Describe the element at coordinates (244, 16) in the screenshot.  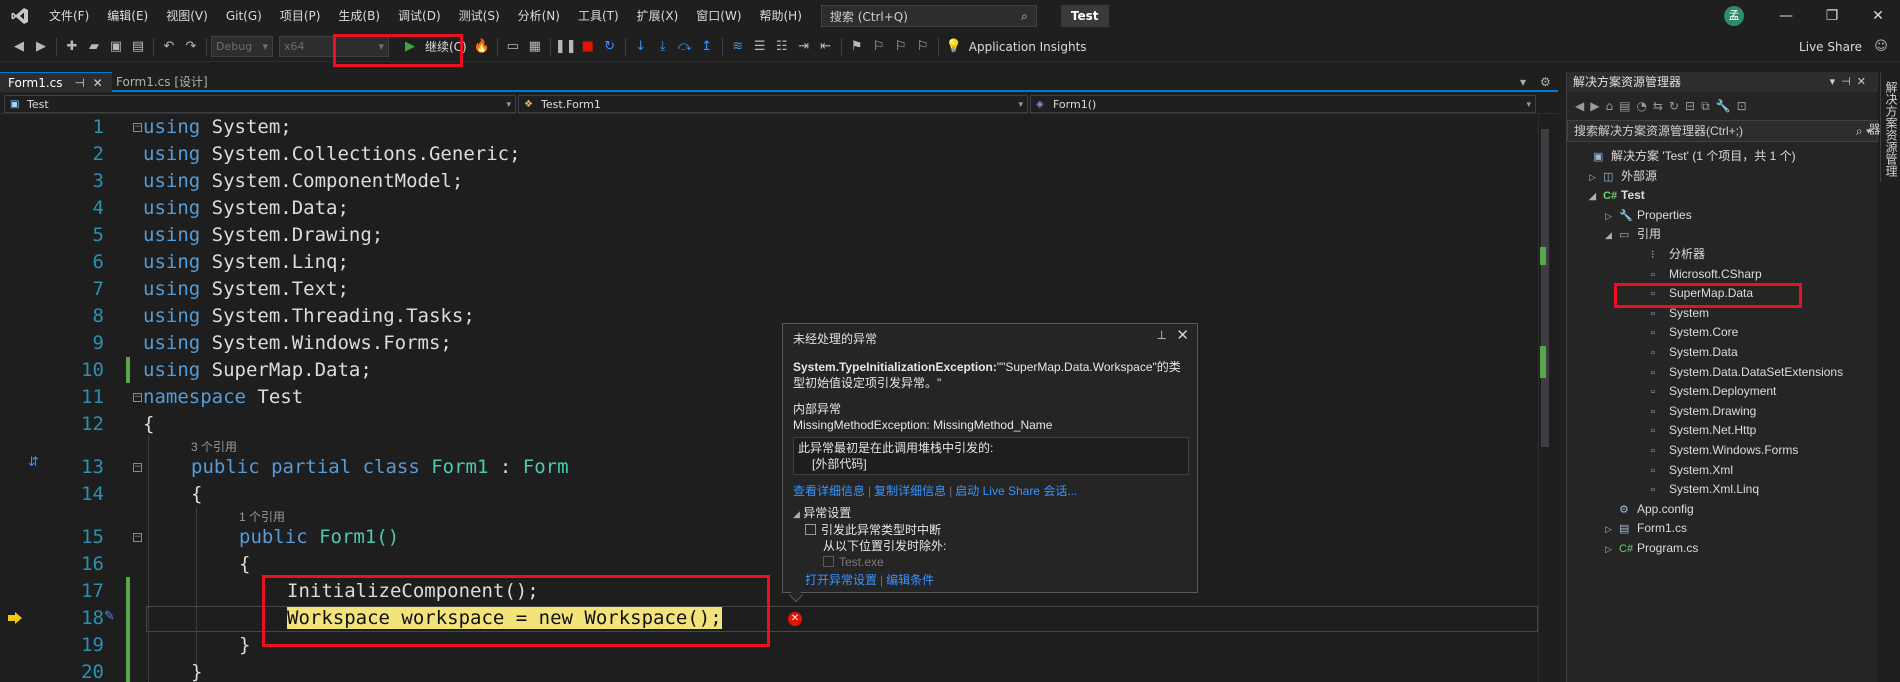
I see `menu-item: Git(G)` at that location.